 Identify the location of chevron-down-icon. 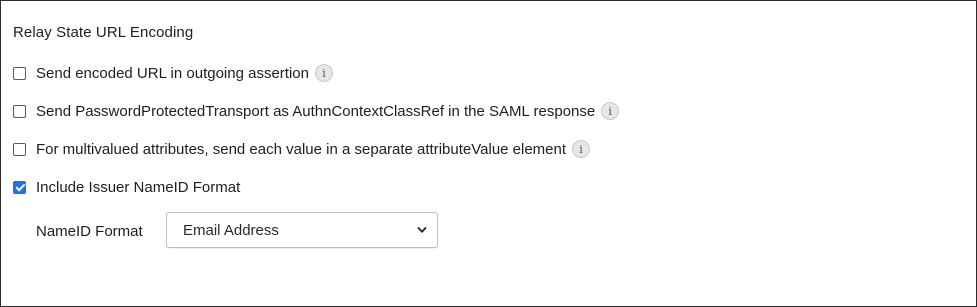
(422, 230).